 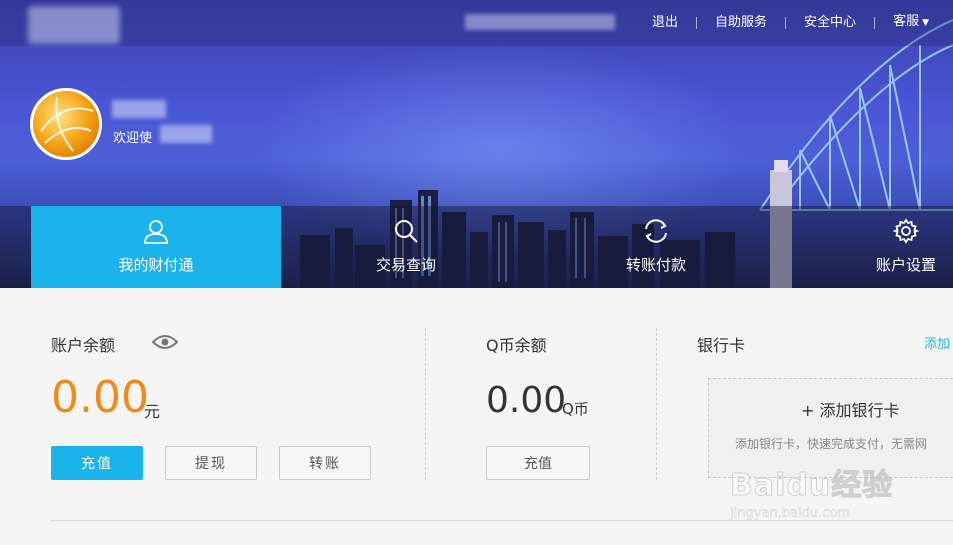 What do you see at coordinates (211, 463) in the screenshot?
I see `withdraw-button: 提现` at bounding box center [211, 463].